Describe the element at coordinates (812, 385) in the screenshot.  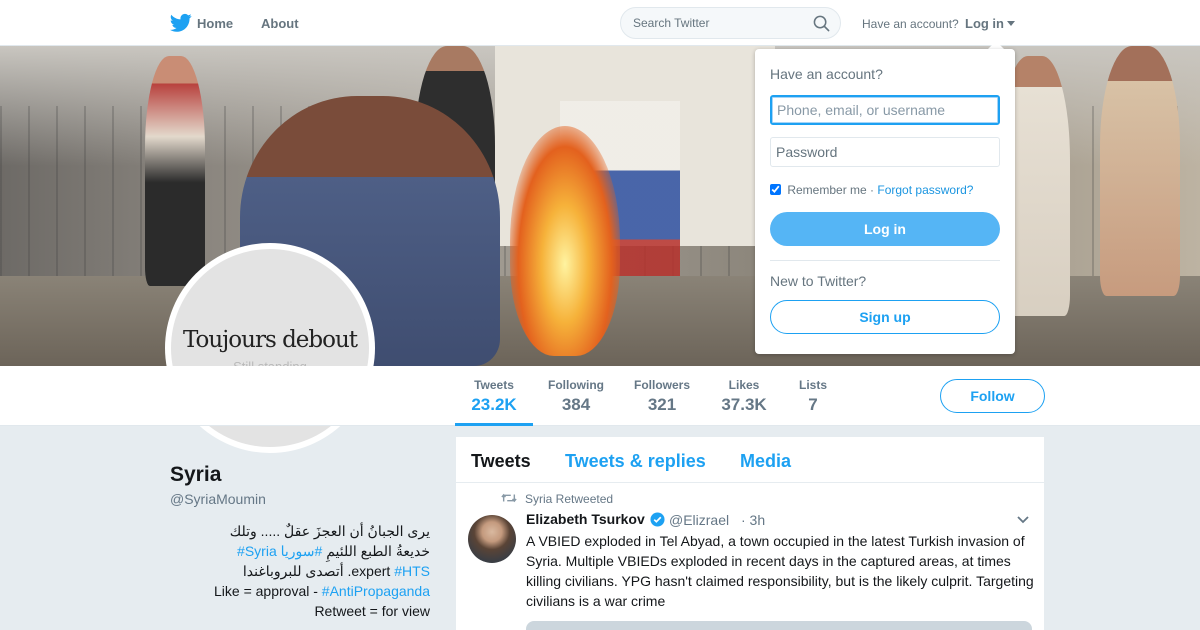
I see `stat-label: Lists` at that location.